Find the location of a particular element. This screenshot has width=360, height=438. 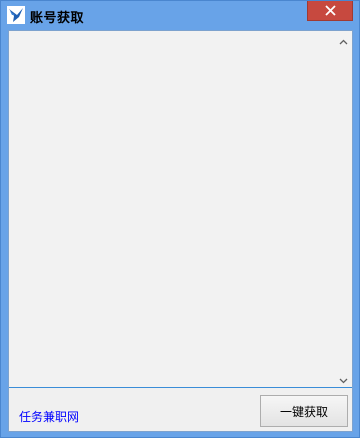

chevron-up-icon is located at coordinates (343, 39).